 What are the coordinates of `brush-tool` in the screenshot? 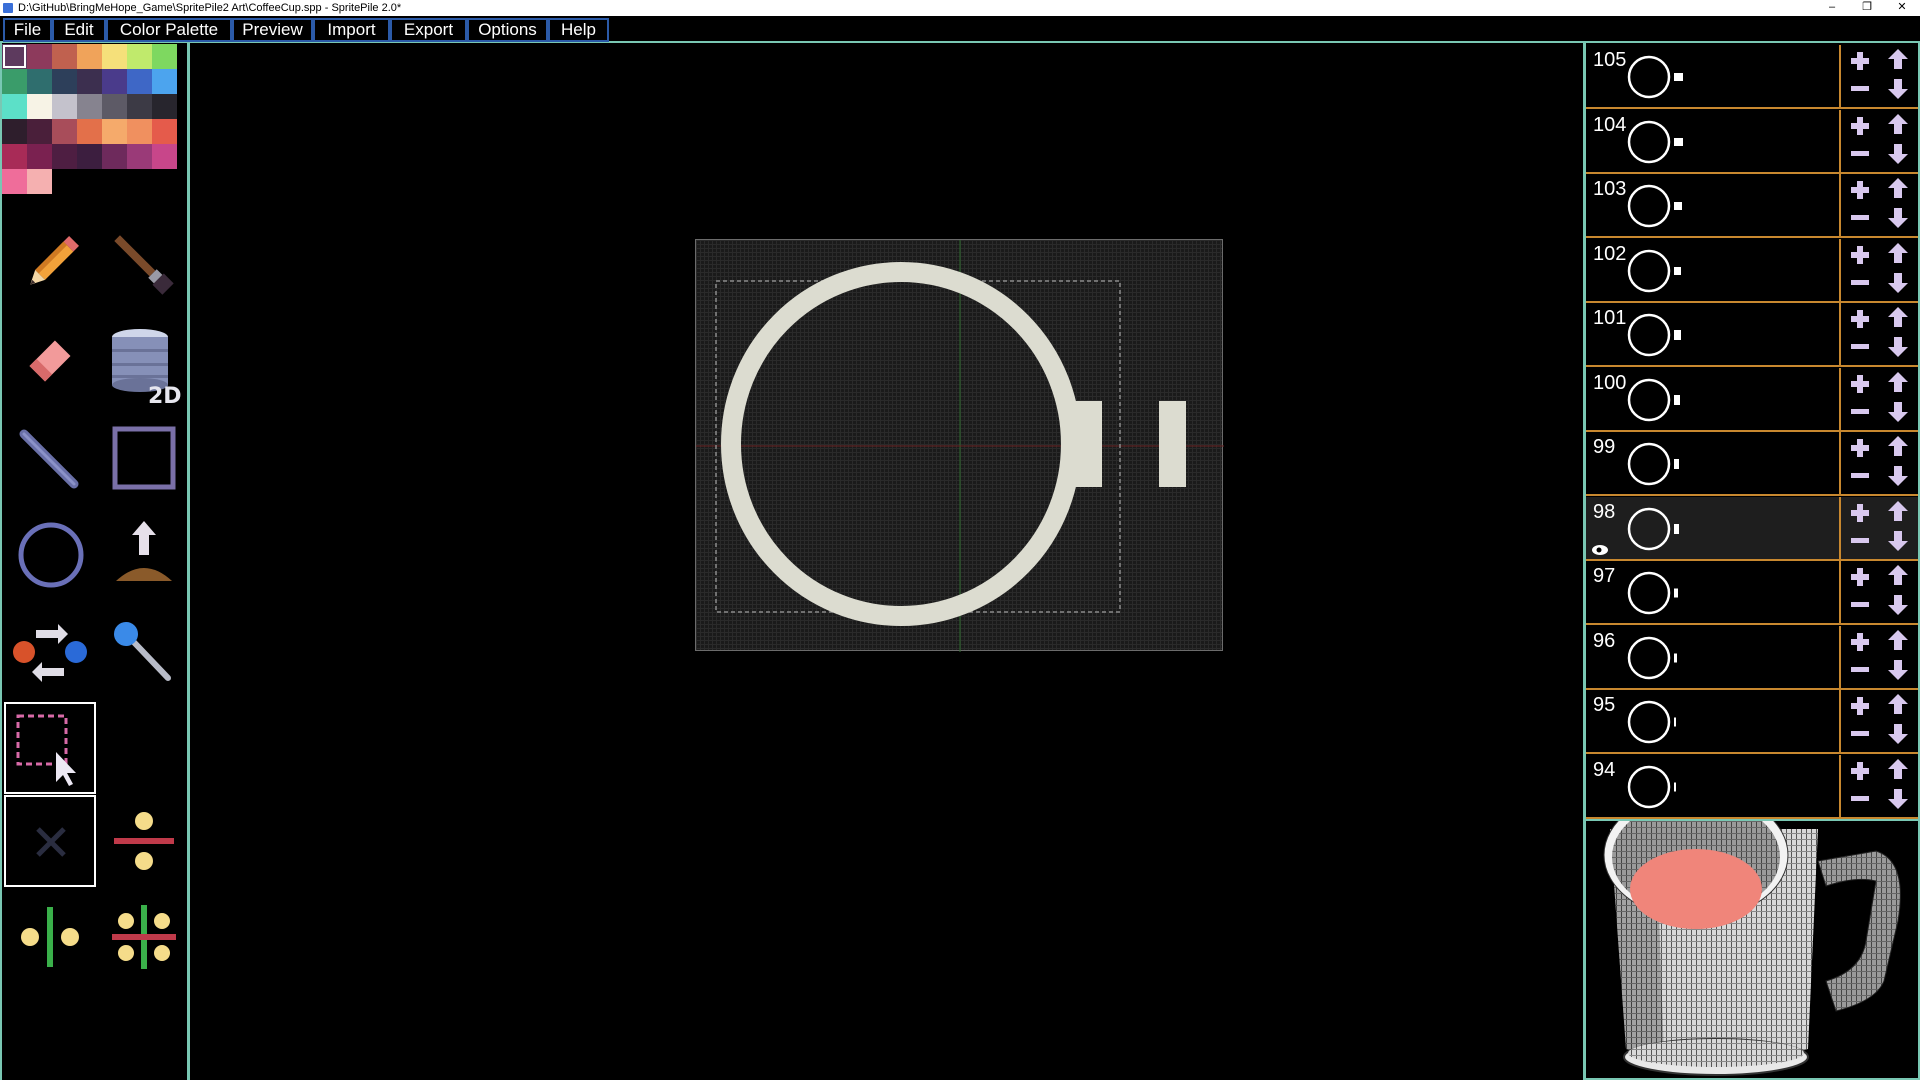 It's located at (144, 265).